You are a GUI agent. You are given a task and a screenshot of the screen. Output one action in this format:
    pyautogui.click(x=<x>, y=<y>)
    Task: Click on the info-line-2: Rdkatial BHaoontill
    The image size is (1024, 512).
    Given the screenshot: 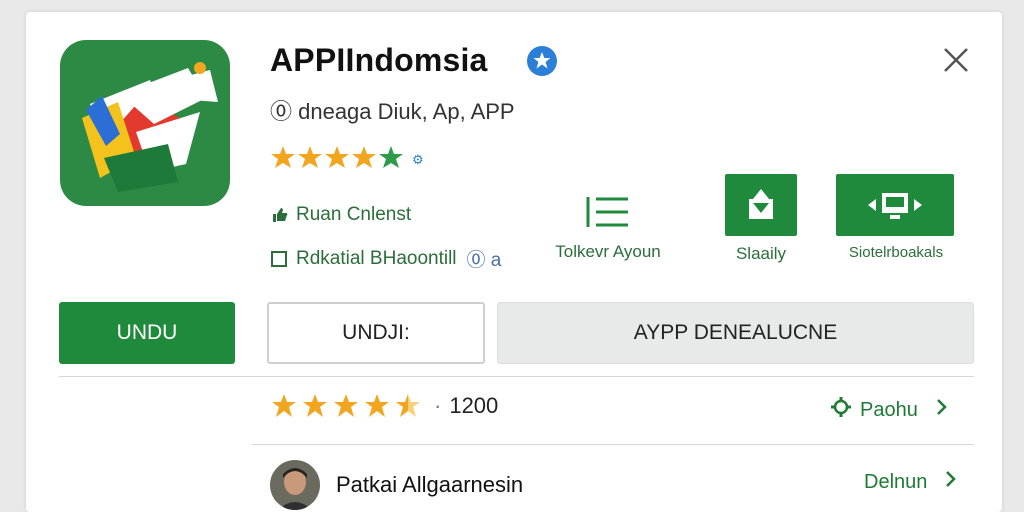 What is the action you would take?
    pyautogui.click(x=376, y=258)
    